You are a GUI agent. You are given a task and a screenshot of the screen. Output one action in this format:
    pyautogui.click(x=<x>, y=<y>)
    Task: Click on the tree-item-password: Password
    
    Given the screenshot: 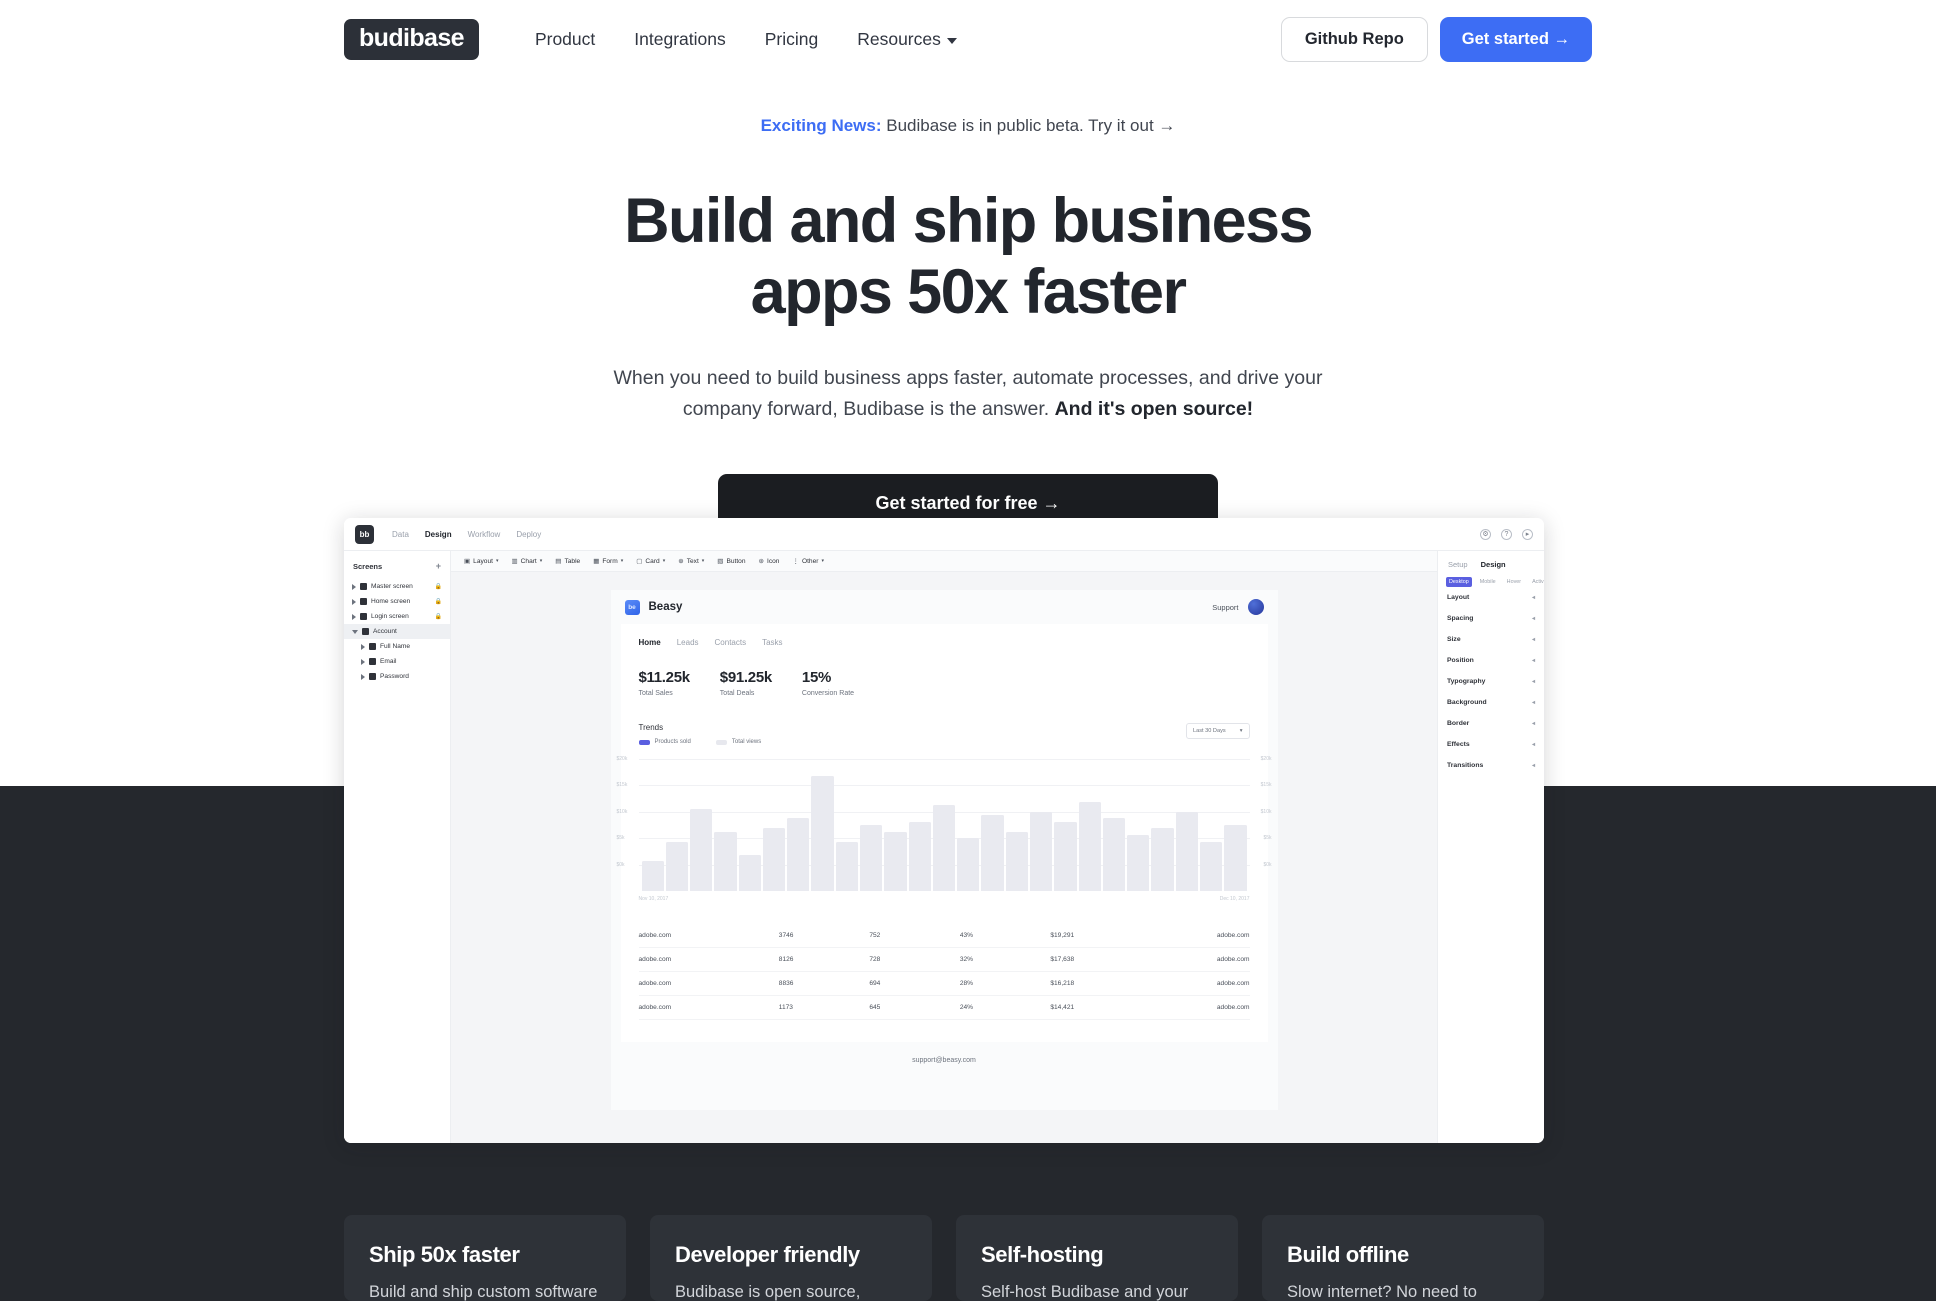 What is the action you would take?
    pyautogui.click(x=397, y=676)
    